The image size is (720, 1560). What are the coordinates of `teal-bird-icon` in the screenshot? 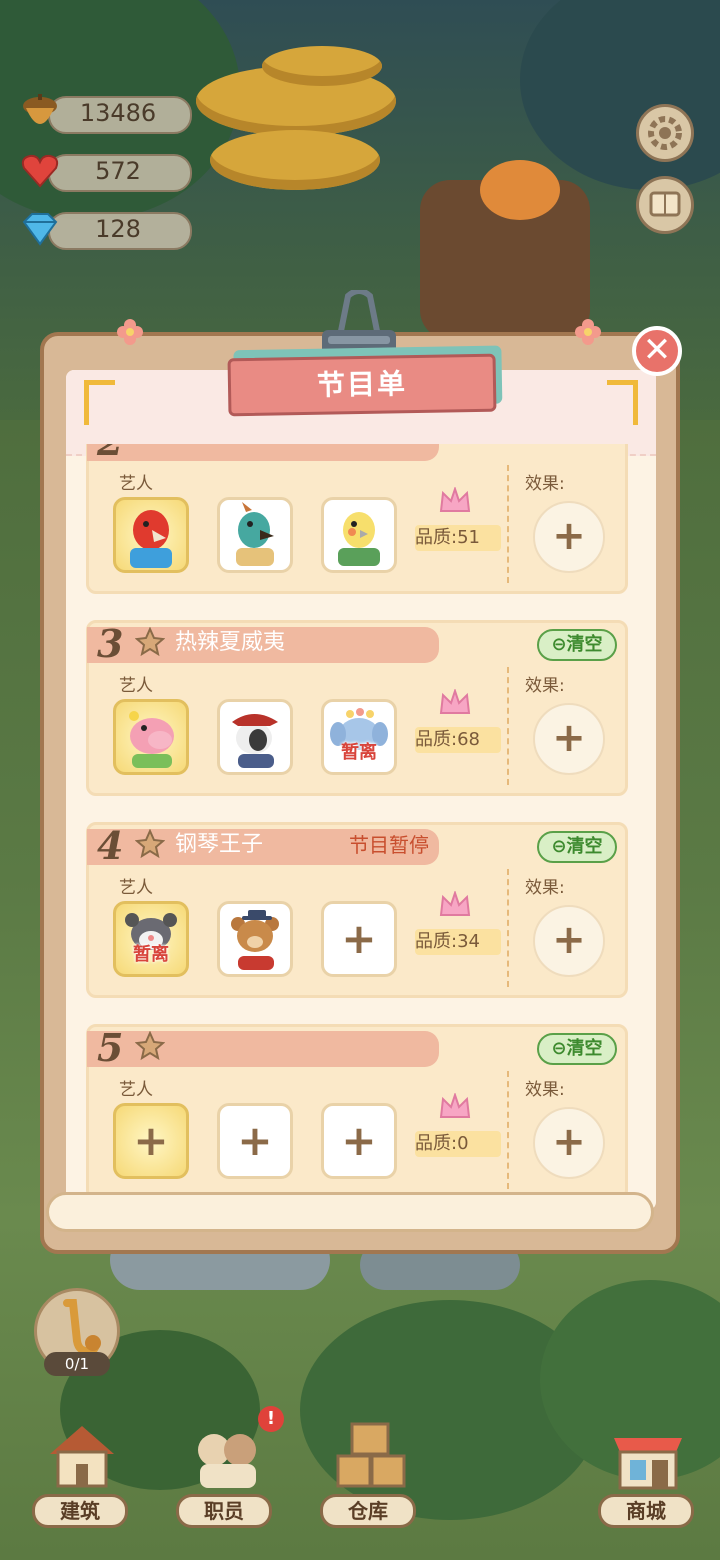 It's located at (255, 534).